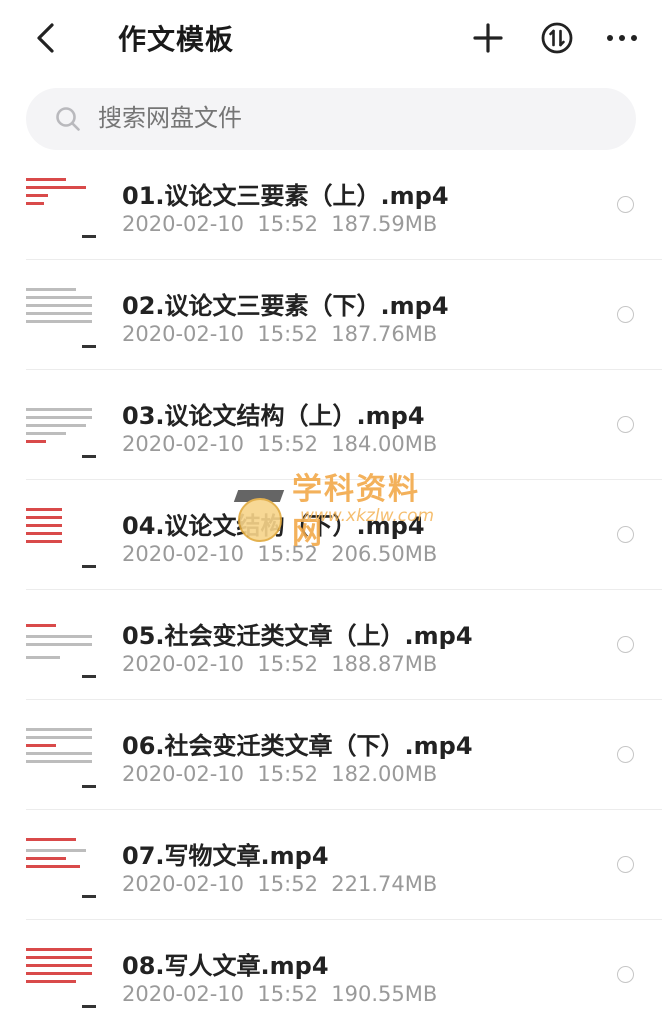 This screenshot has width=662, height=1024. What do you see at coordinates (384, 884) in the screenshot?
I see `file-size: 221.74MB` at bounding box center [384, 884].